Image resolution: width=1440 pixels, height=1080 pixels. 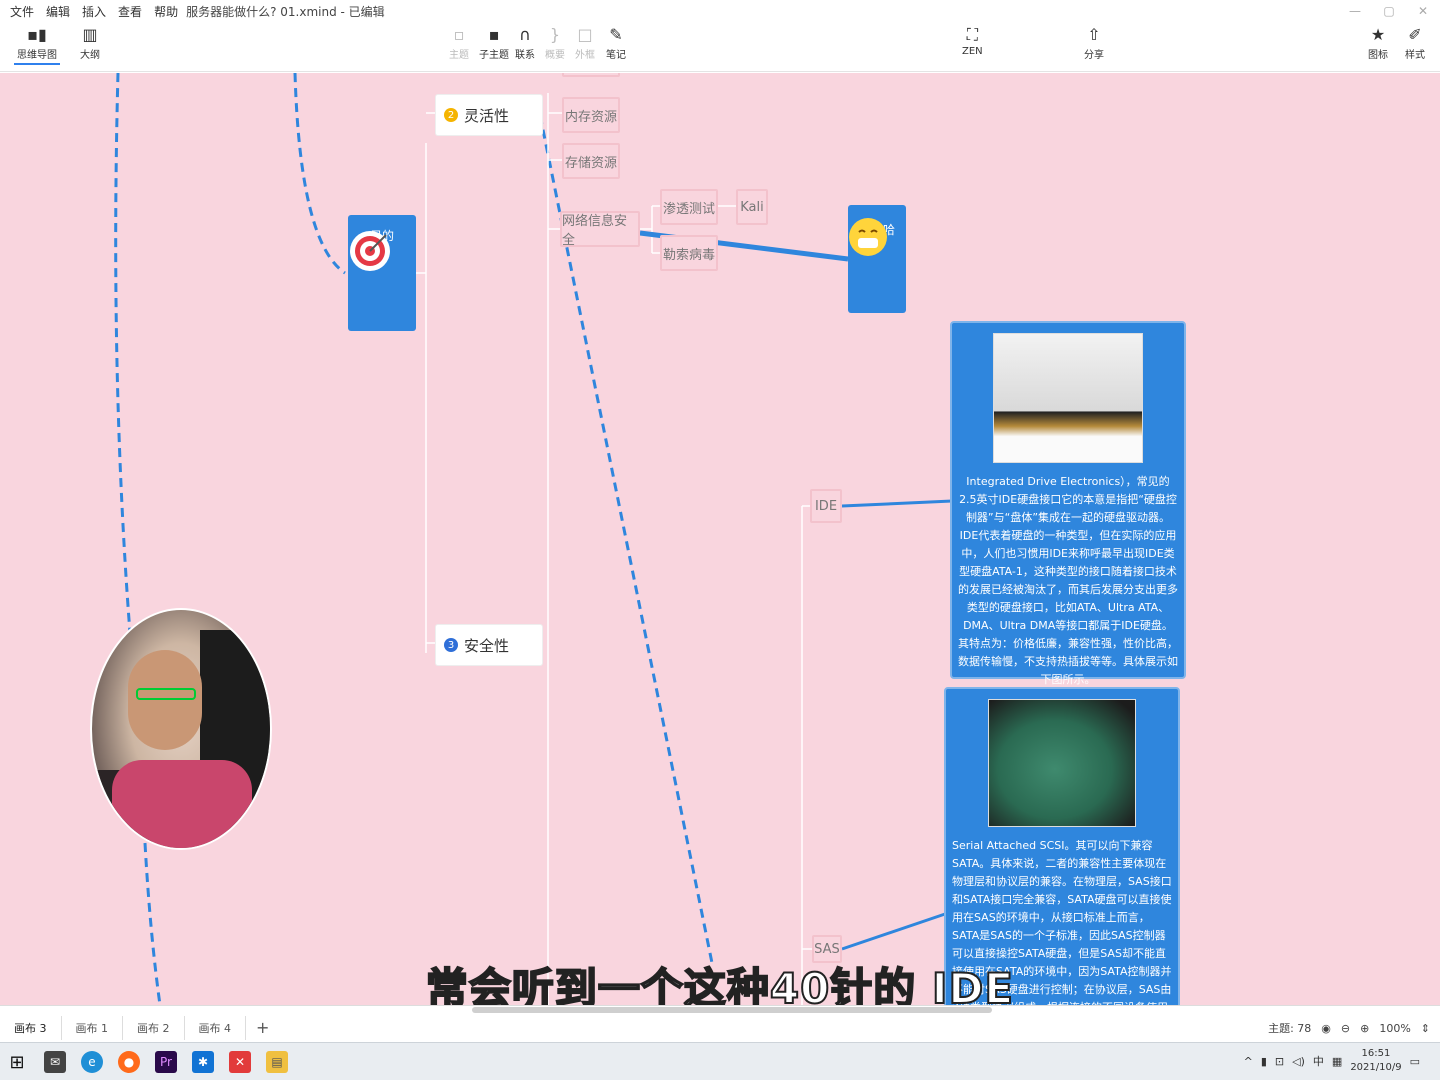 I want to click on topic-button: ▫ 主题, so click(x=459, y=43).